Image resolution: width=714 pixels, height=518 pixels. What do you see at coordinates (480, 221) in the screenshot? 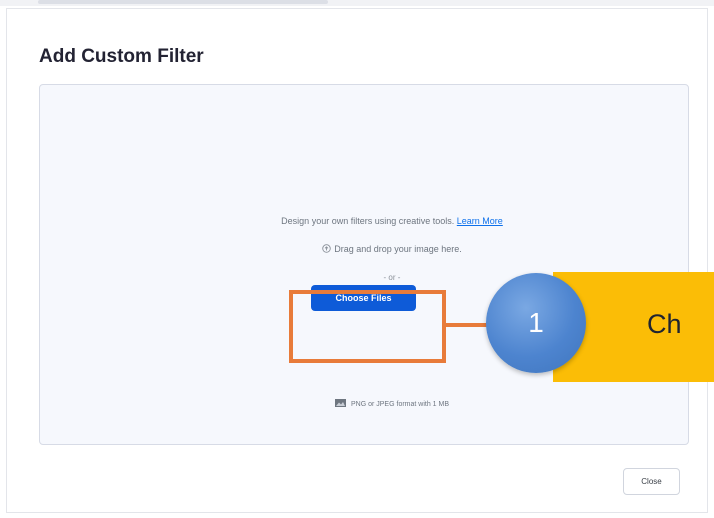
I see `learn-more-link: Learn More` at bounding box center [480, 221].